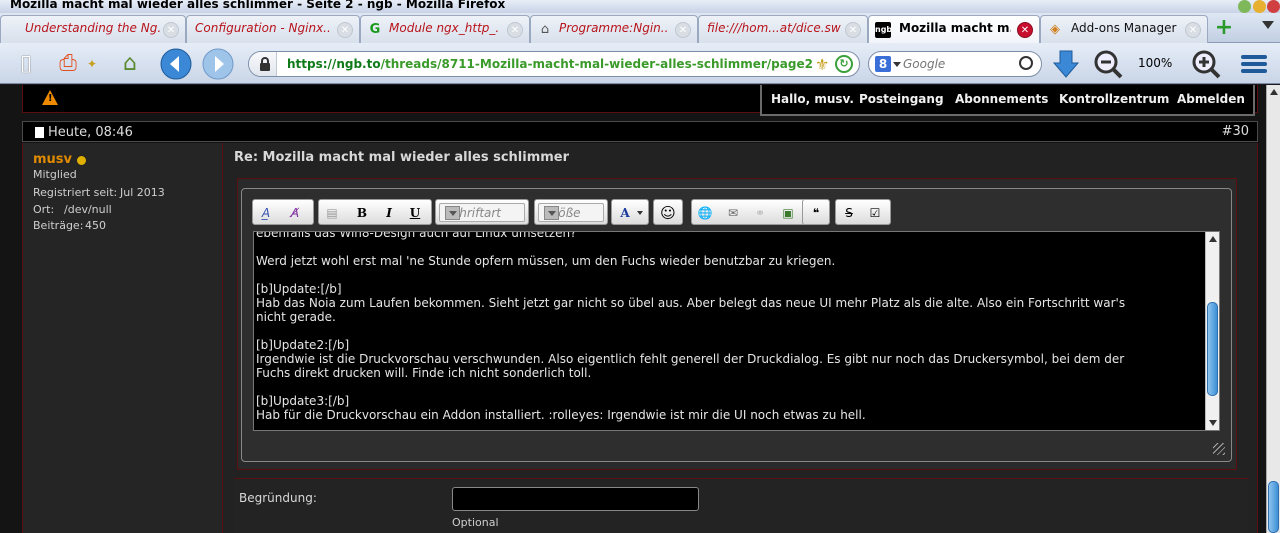 The height and width of the screenshot is (533, 1280). I want to click on print-icon: ⎙, so click(68, 64).